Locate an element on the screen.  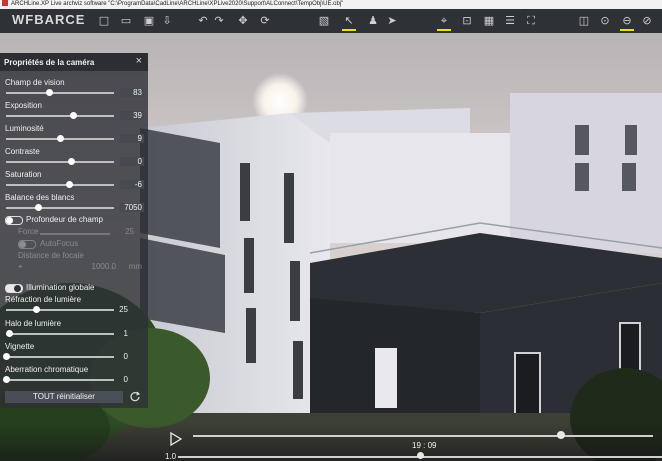
new-icon: □ is located at coordinates (104, 20).